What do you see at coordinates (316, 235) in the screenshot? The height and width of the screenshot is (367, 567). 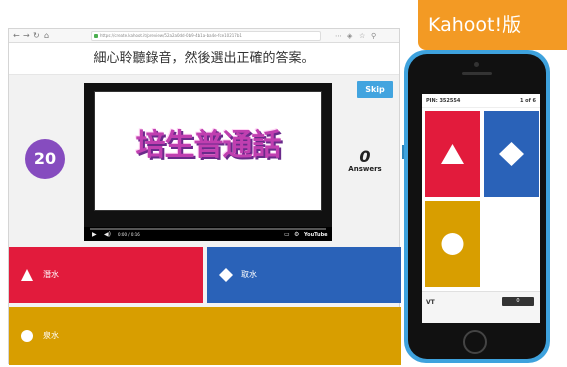 I see `youtube-logo: YouTube` at bounding box center [316, 235].